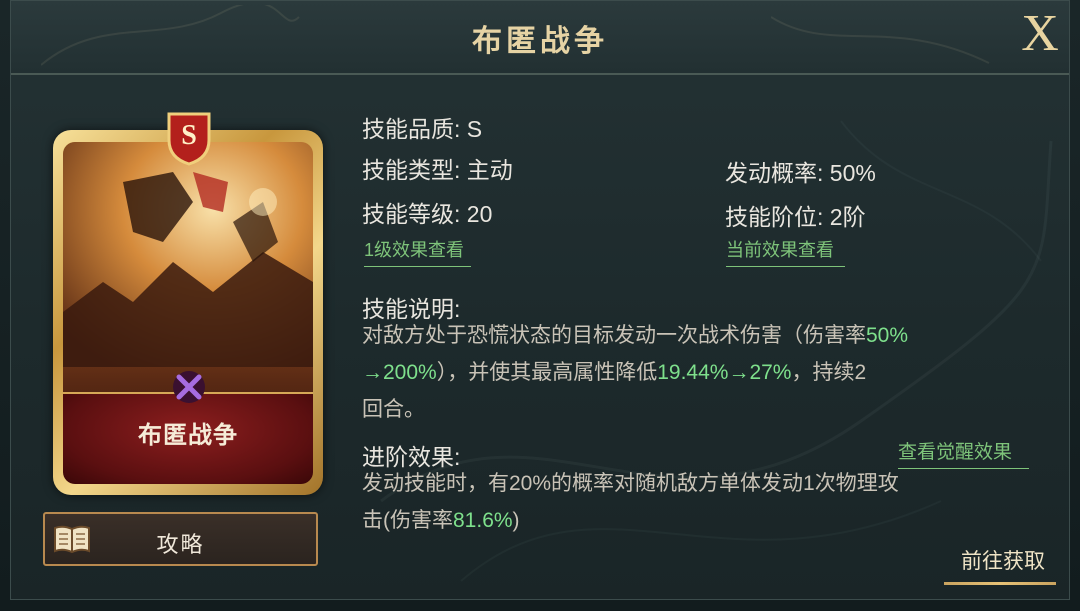  What do you see at coordinates (540, 41) in the screenshot?
I see `page-title: 布匿战争` at bounding box center [540, 41].